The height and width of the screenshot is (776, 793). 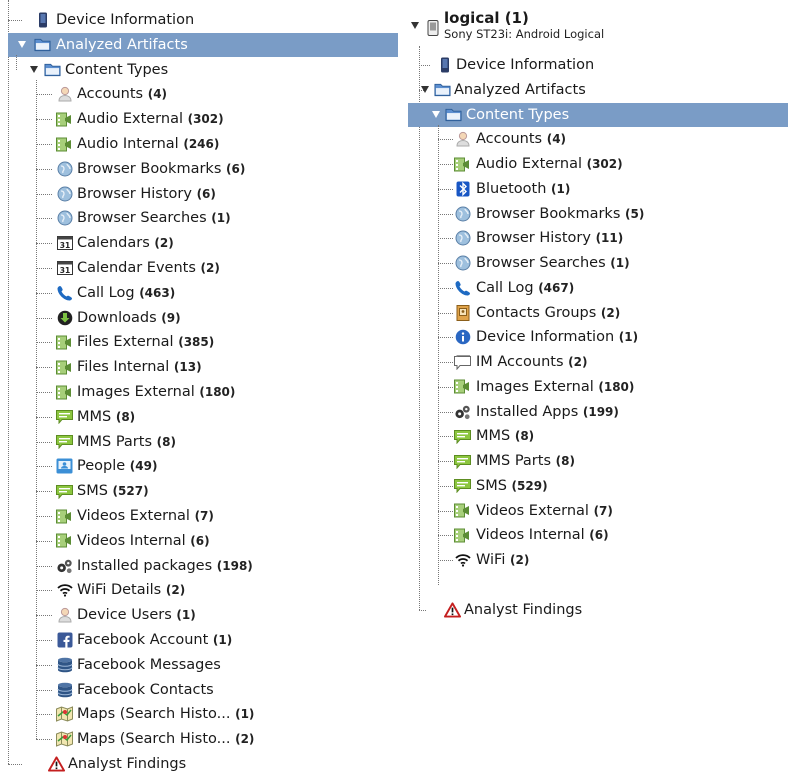 I want to click on tree-item-count: (4), so click(x=157, y=94).